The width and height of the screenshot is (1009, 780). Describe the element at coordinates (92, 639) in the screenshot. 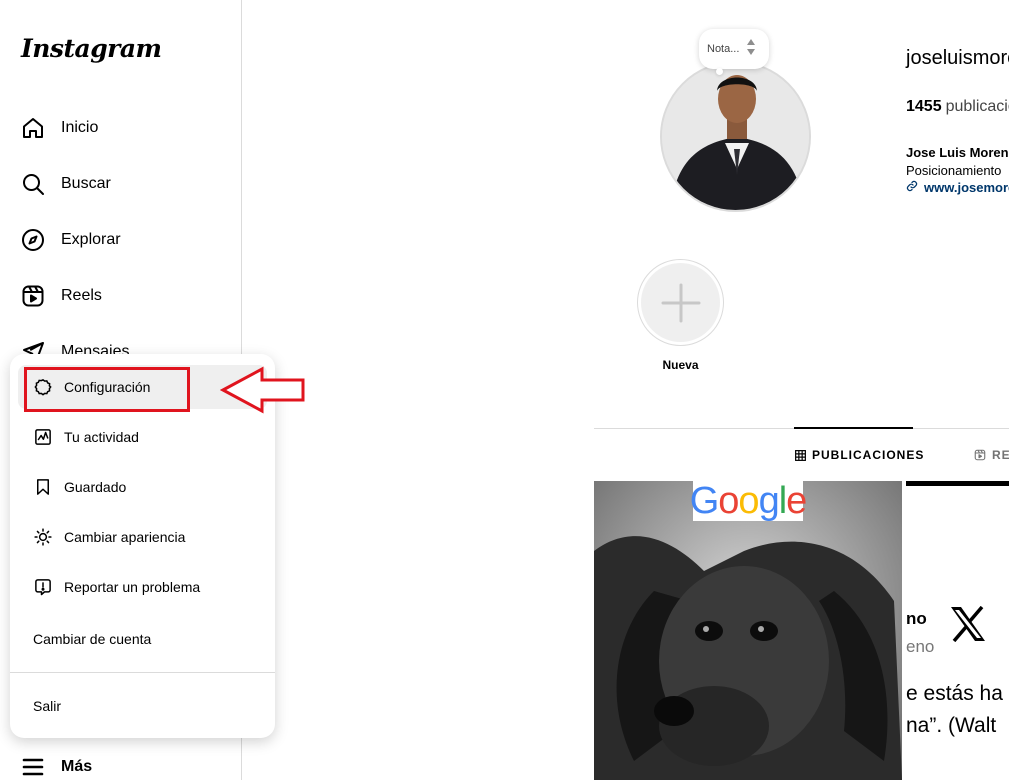

I see `menu-item-label: Cambiar de cuenta` at that location.